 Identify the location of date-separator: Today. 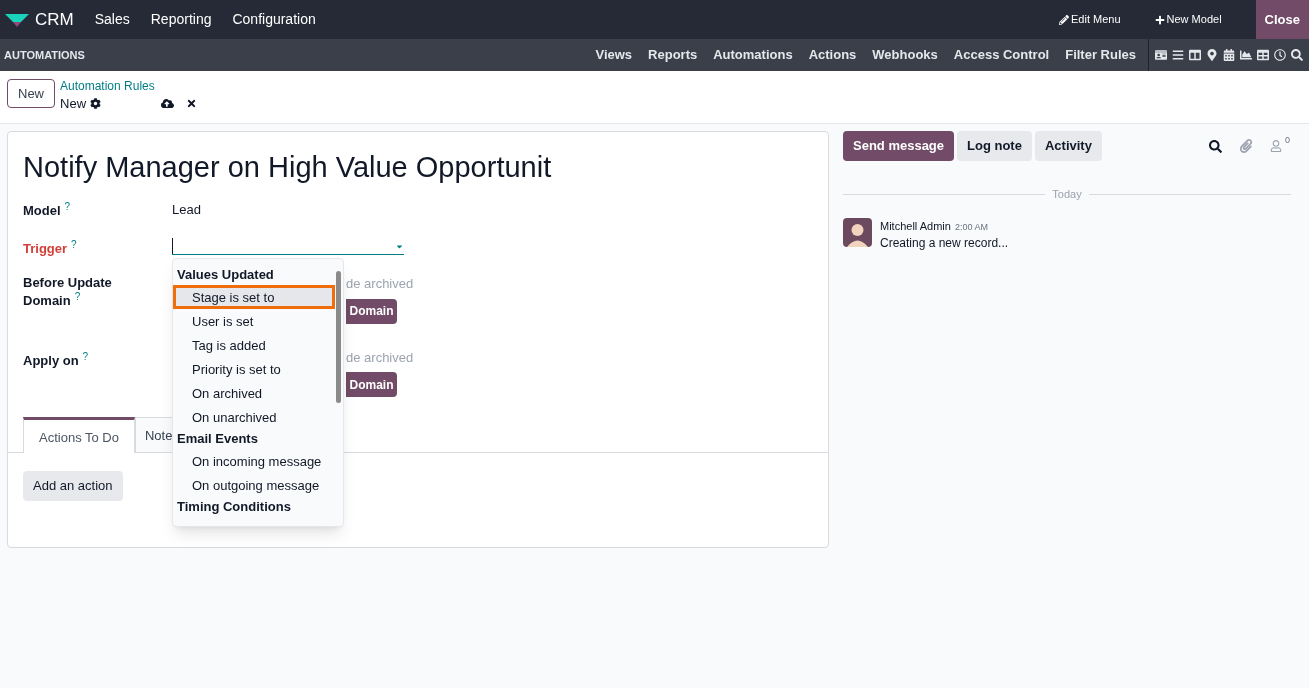
(1067, 194).